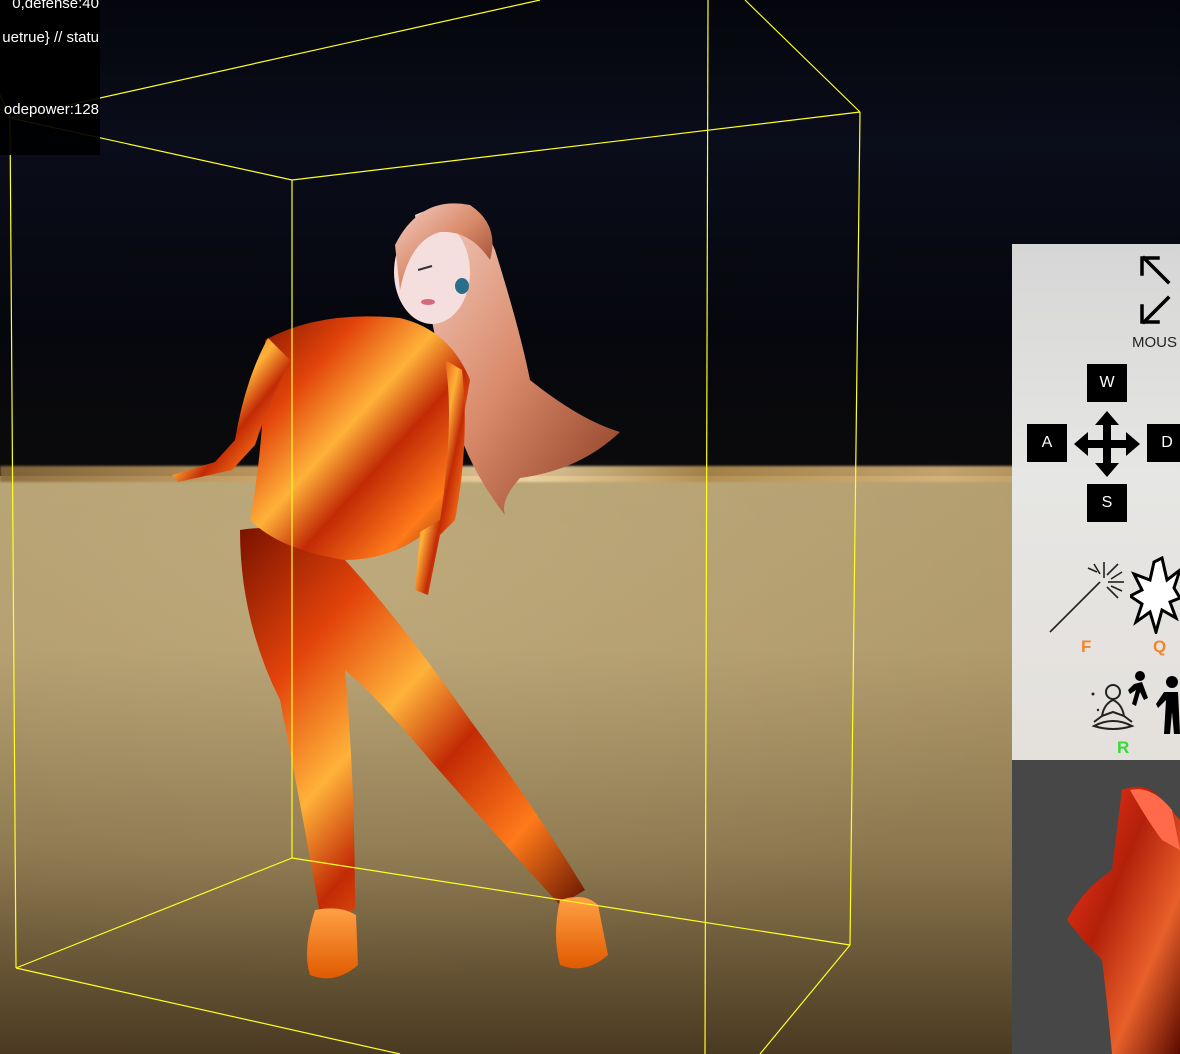 The height and width of the screenshot is (1054, 1180). I want to click on debug-line-power: odepower:128, so click(51, 109).